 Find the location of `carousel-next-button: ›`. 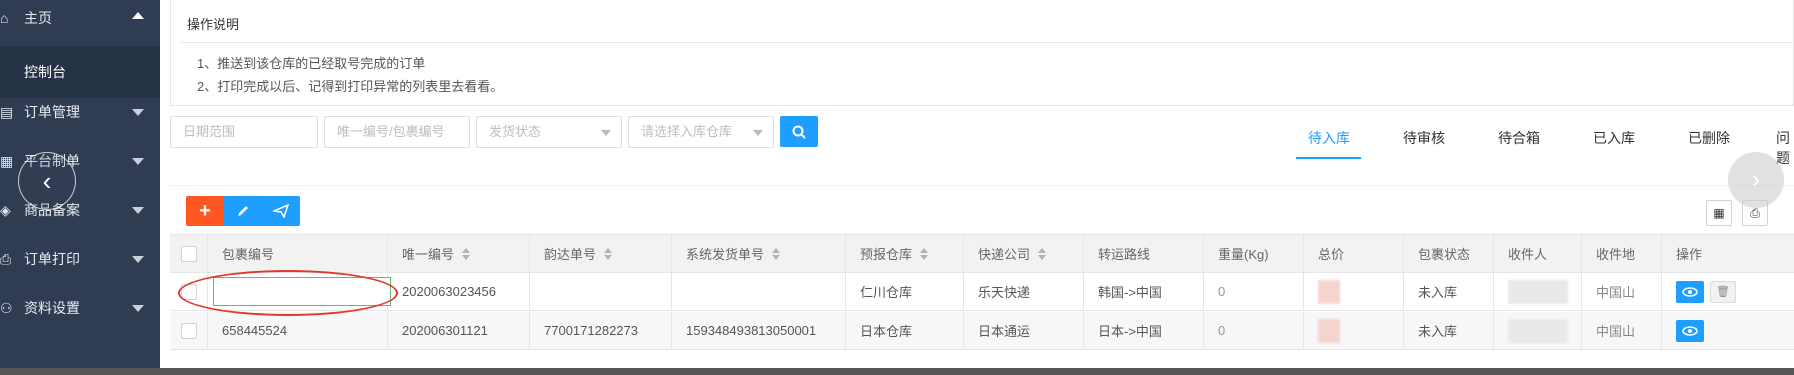

carousel-next-button: › is located at coordinates (1756, 180).